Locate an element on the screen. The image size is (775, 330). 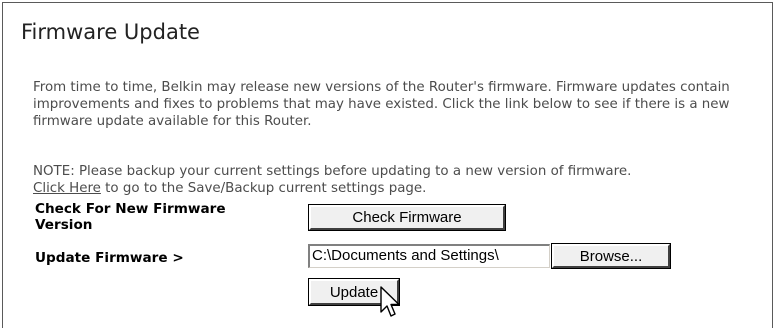
backup-settings-link: Click Here is located at coordinates (67, 188).